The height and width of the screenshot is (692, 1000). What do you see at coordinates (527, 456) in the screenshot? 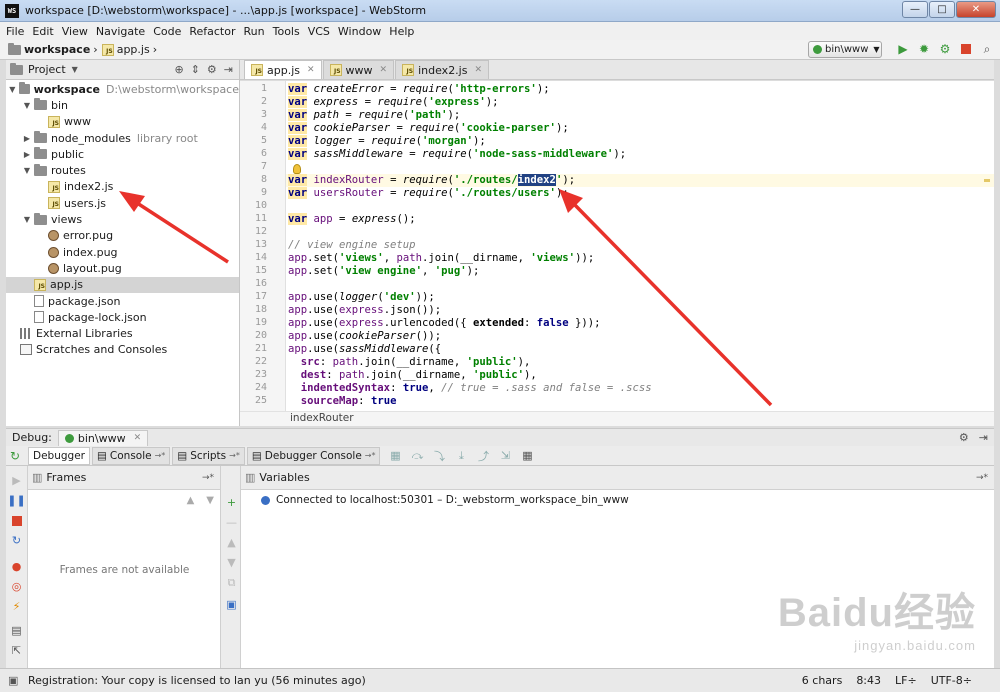
I see `evaluate-expression-icon: ▦` at bounding box center [527, 456].